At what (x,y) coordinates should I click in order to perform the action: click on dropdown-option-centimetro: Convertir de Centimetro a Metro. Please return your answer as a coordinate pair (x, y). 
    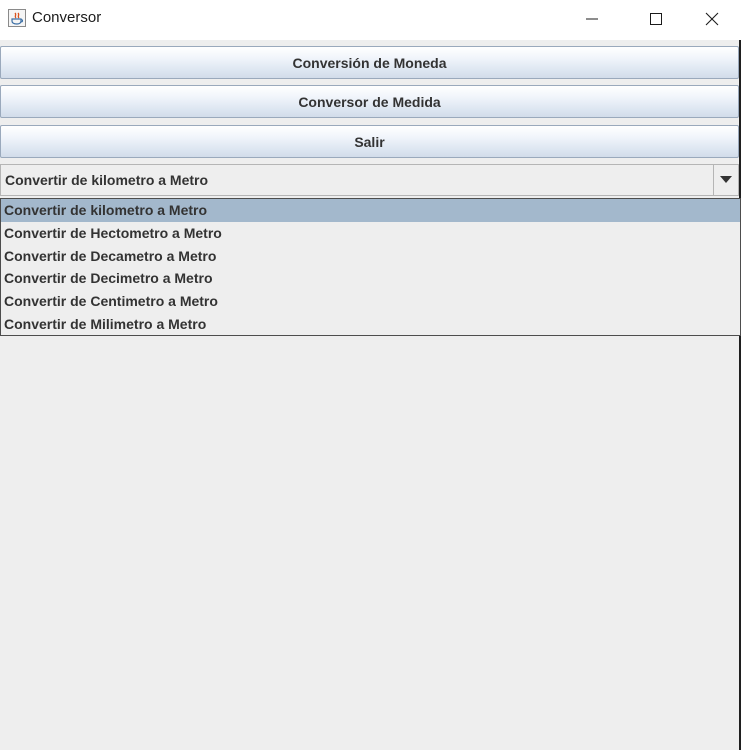
    Looking at the image, I should click on (370, 301).